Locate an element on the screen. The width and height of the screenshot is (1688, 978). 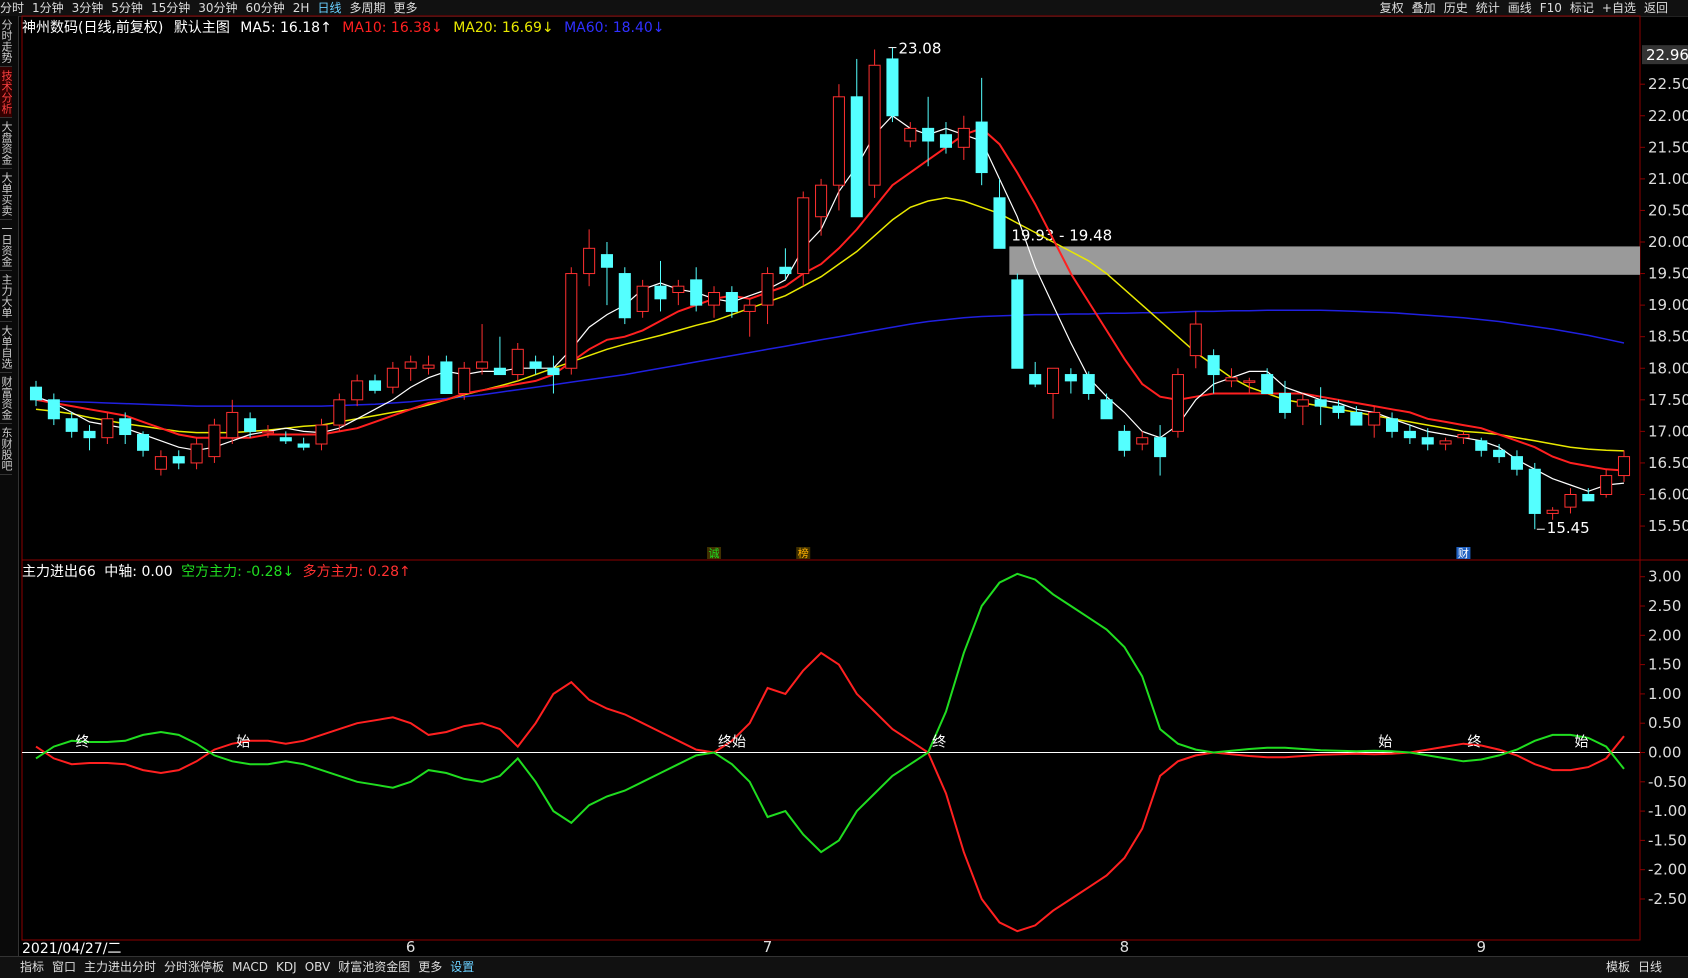
bottom-tab: 分时涨停板 is located at coordinates (194, 967).